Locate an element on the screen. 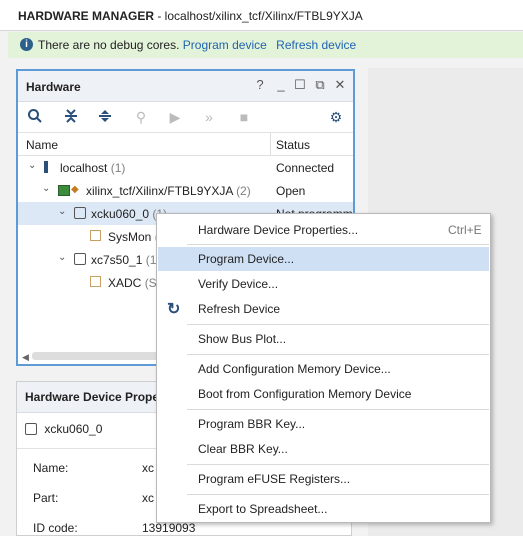 The width and height of the screenshot is (523, 536). device-properties-selected: xcku060_0 is located at coordinates (63, 429).